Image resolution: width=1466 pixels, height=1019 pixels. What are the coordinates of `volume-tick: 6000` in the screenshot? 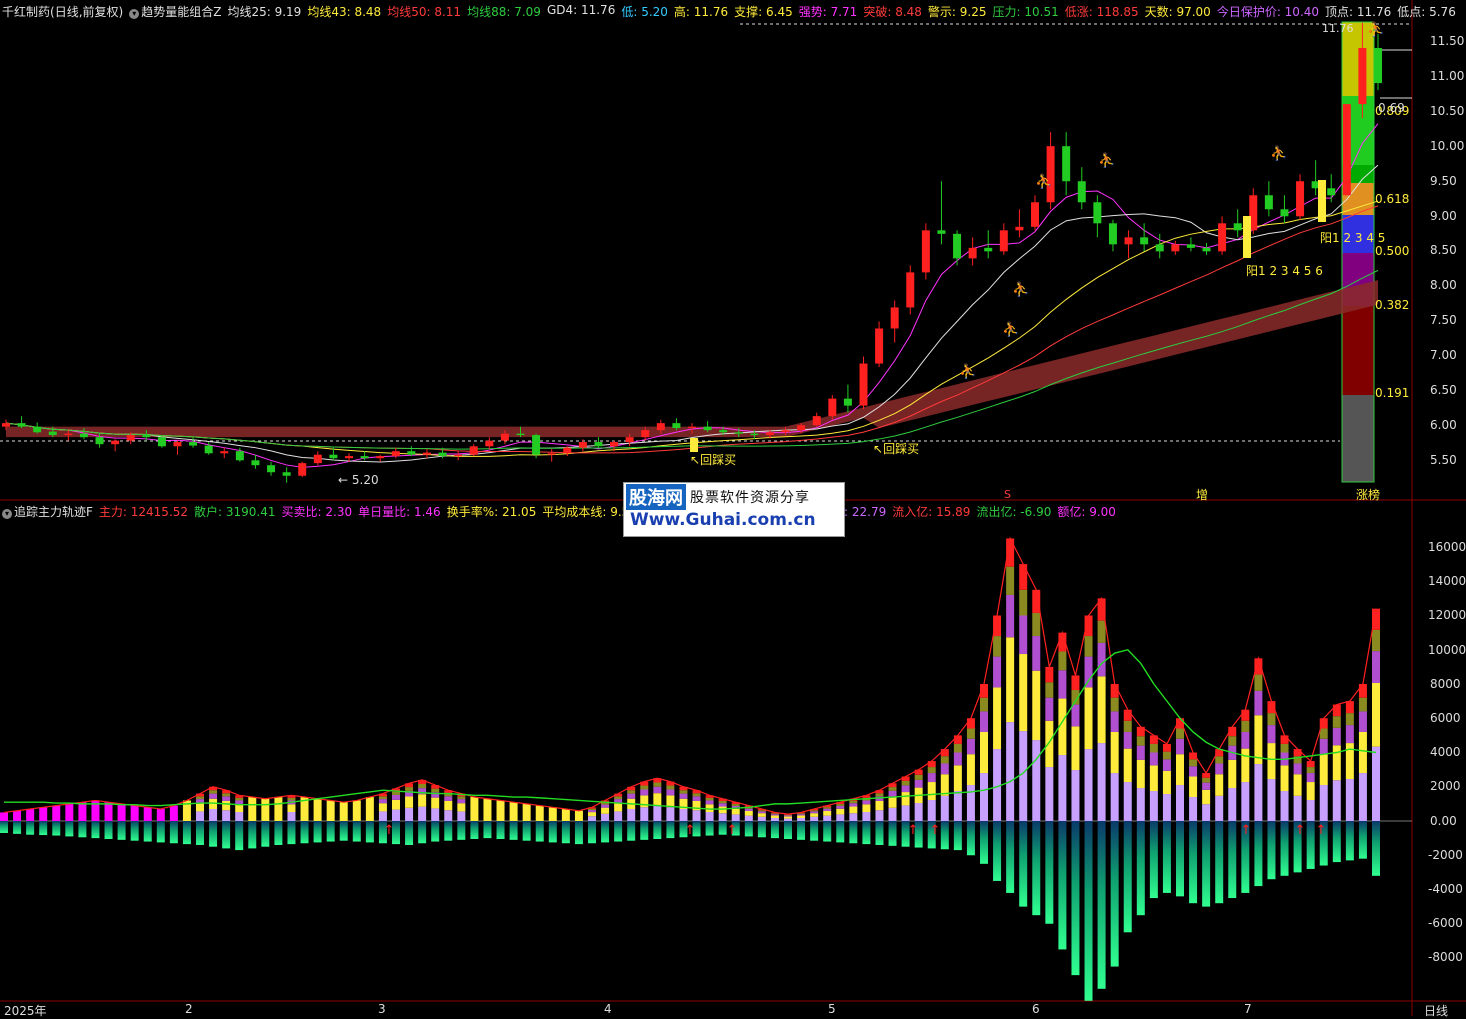 It's located at (1445, 718).